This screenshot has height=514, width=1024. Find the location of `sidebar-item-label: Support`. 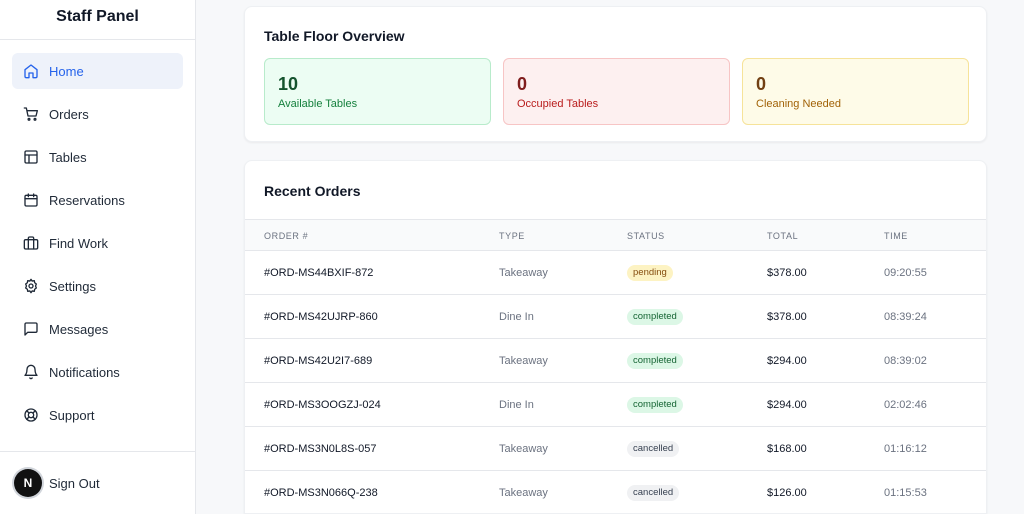

sidebar-item-label: Support is located at coordinates (72, 415).